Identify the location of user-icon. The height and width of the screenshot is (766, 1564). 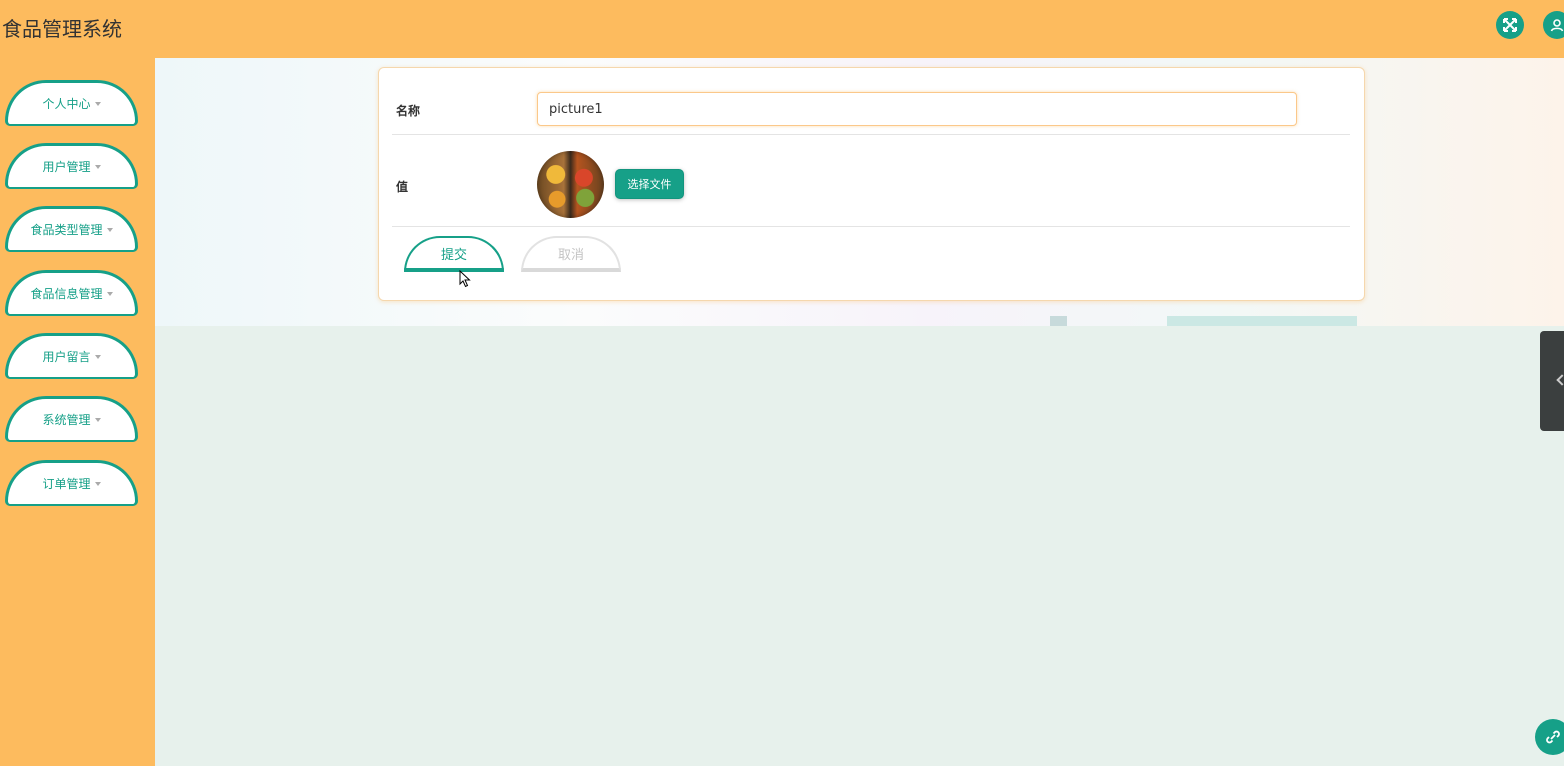
(1557, 25).